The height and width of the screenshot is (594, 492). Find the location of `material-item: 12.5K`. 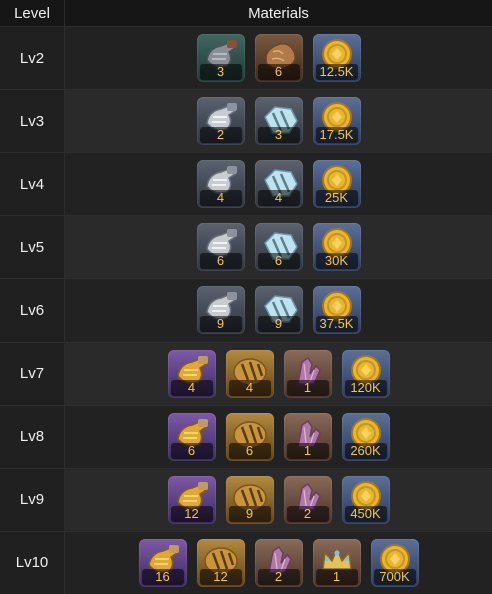

material-item: 12.5K is located at coordinates (336, 58).